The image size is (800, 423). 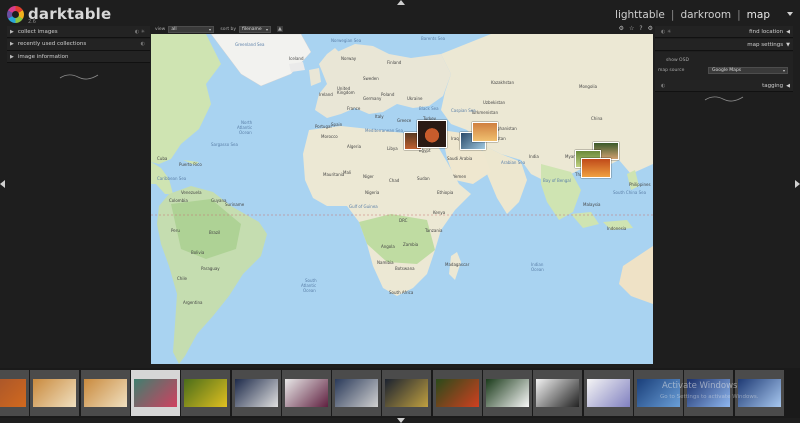 I want to click on svg-text: France, so click(x=354, y=108).